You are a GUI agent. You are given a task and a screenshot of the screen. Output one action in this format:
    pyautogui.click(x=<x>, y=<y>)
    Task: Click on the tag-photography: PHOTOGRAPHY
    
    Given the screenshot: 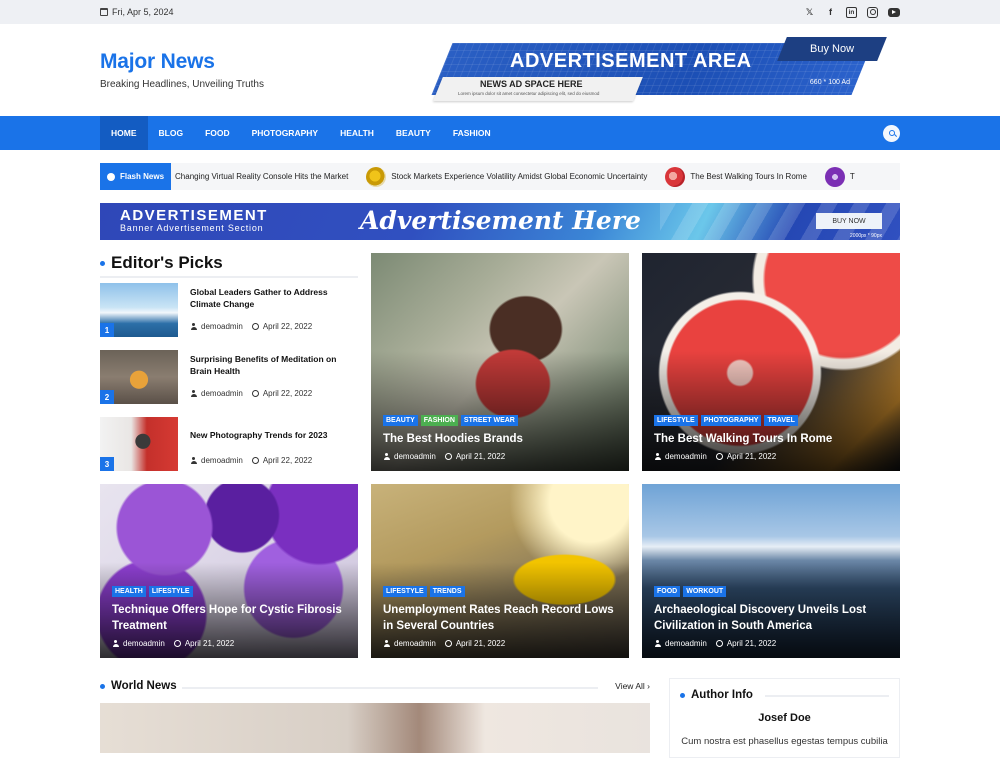 What is the action you would take?
    pyautogui.click(x=731, y=420)
    